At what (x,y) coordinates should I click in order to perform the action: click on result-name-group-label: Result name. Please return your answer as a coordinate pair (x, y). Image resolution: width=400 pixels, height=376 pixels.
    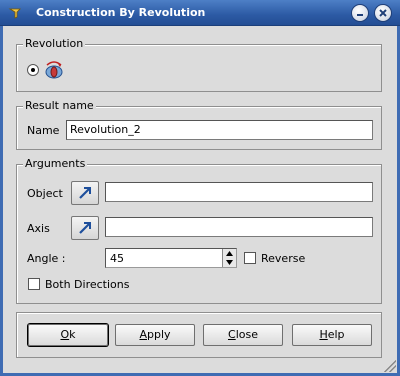
    Looking at the image, I should click on (59, 105).